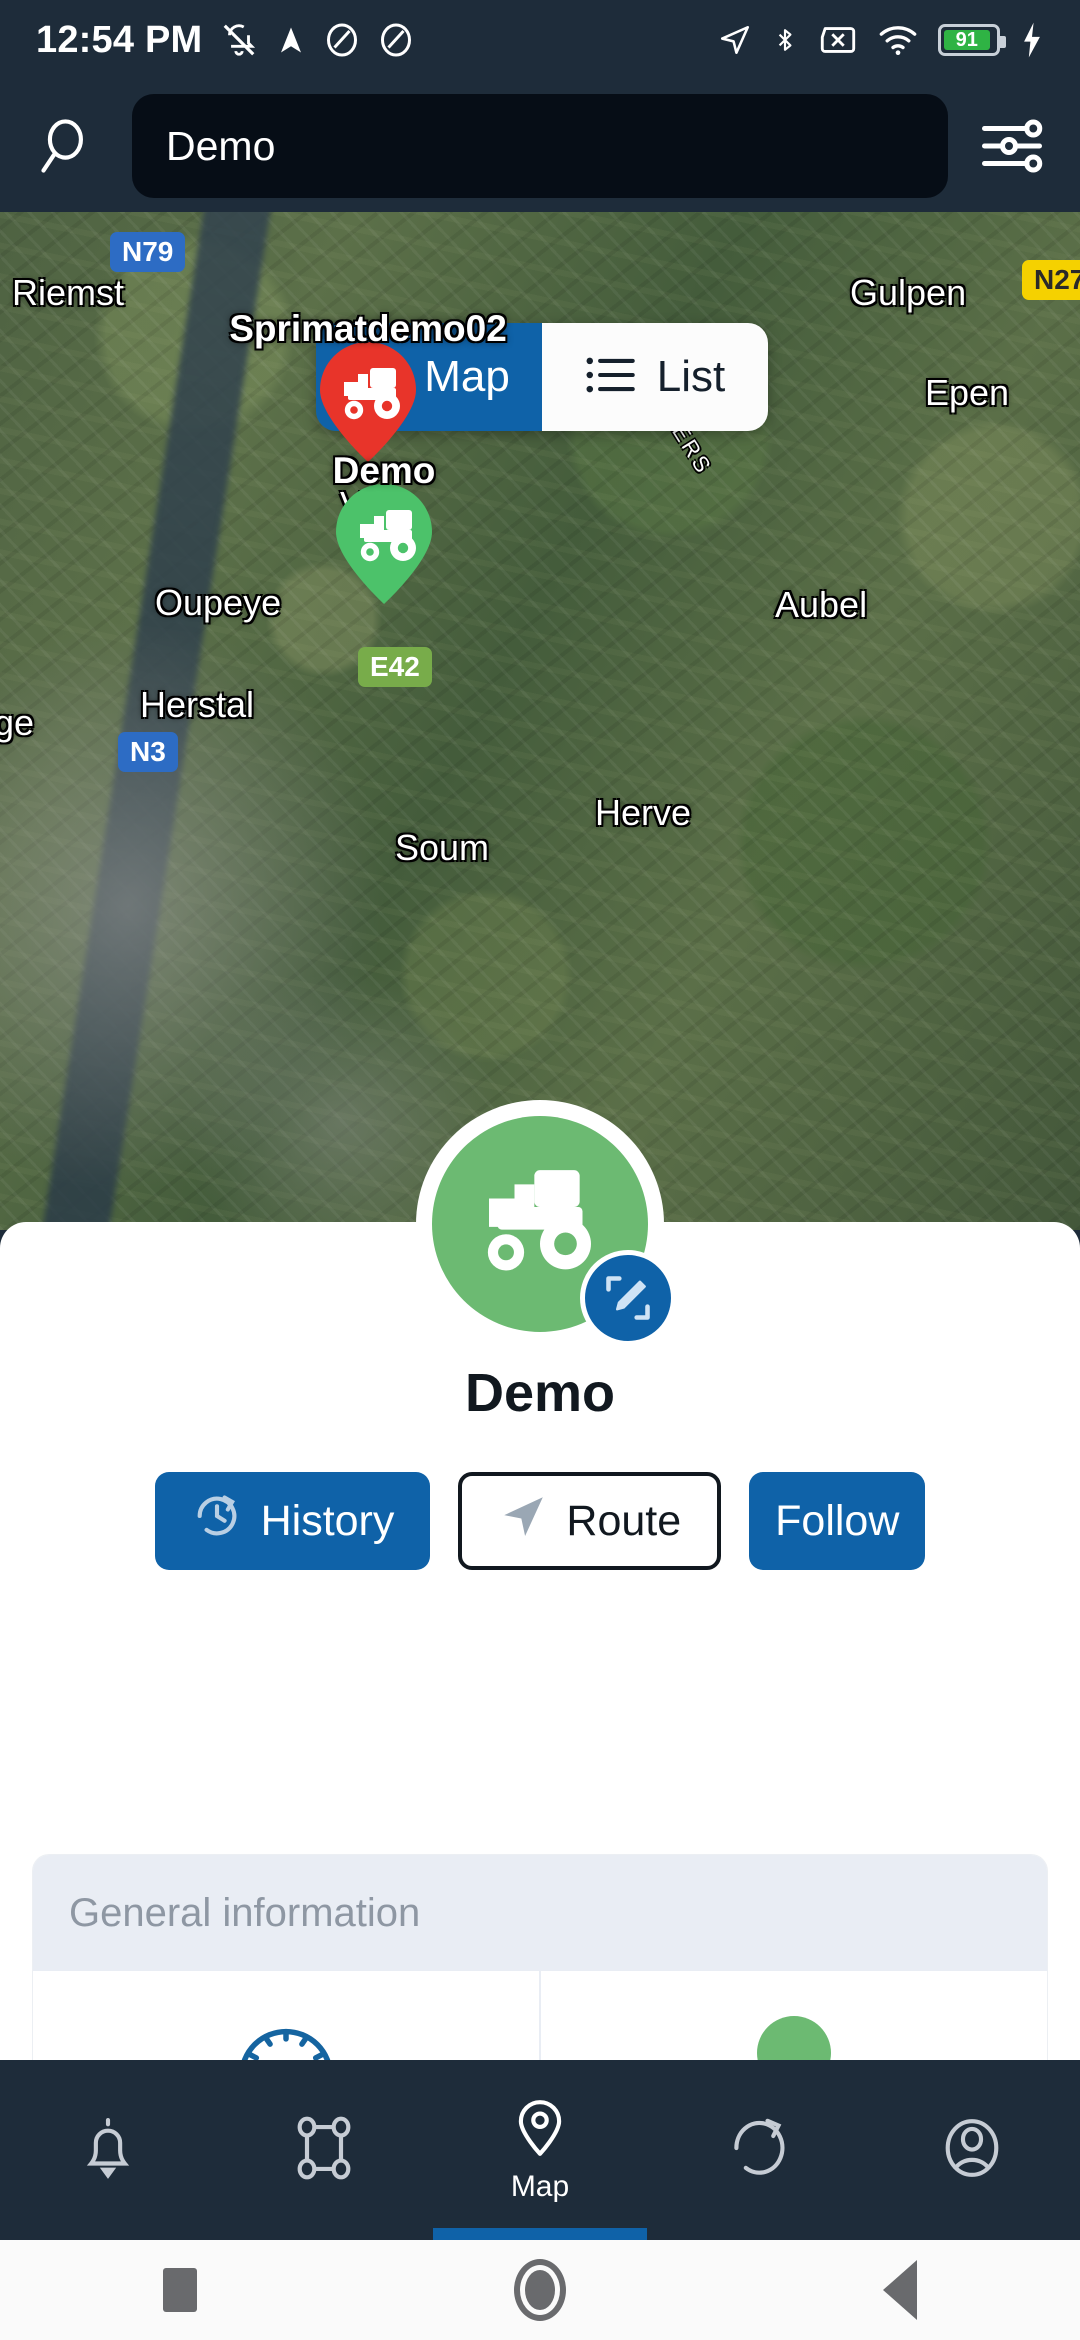 Image resolution: width=1080 pixels, height=2340 pixels. What do you see at coordinates (327, 1520) in the screenshot?
I see `history-button-label: History` at bounding box center [327, 1520].